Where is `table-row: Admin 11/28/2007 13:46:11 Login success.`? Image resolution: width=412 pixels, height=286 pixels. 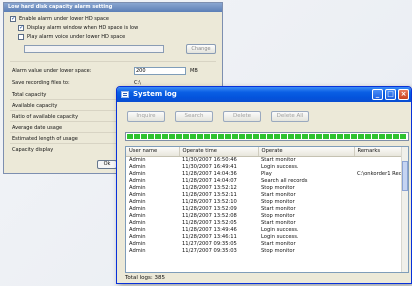 table-row: Admin 11/28/2007 13:46:11 Login success. is located at coordinates (267, 237).